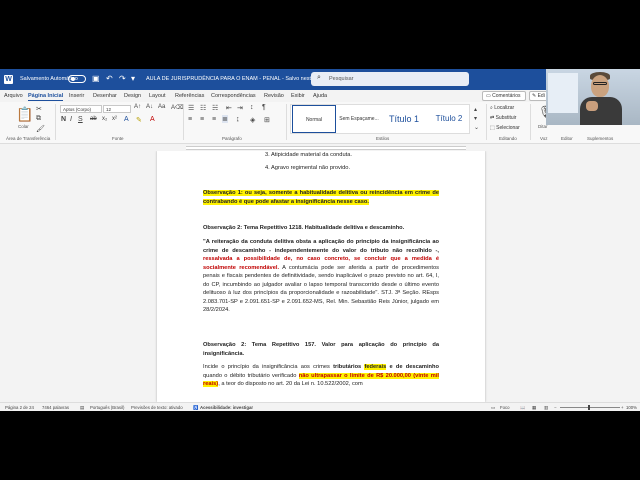 Image resolution: width=640 pixels, height=480 pixels. Describe the element at coordinates (522, 408) in the screenshot. I see `read-mode-icon: 📖` at that location.